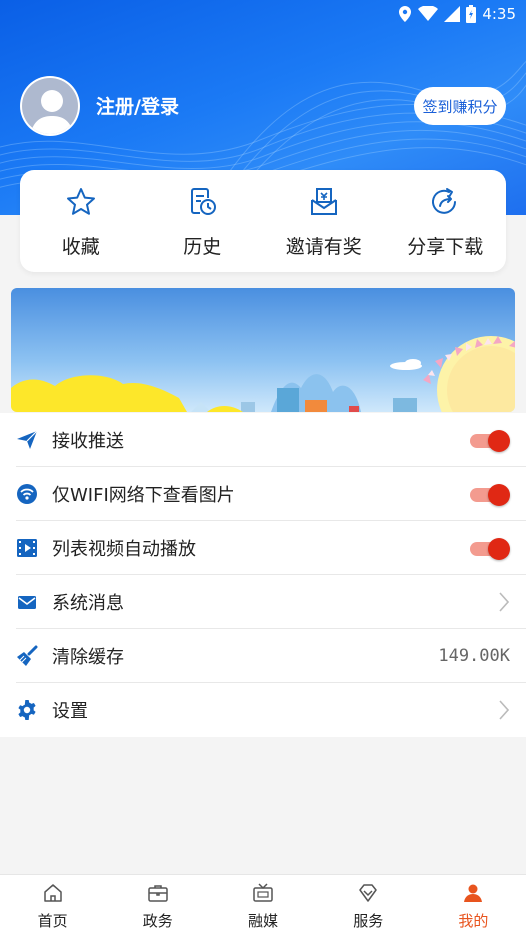 Image resolution: width=526 pixels, height=934 pixels. I want to click on setting-row-wifi-images: 仅WIFI网络下查看图片, so click(263, 494).